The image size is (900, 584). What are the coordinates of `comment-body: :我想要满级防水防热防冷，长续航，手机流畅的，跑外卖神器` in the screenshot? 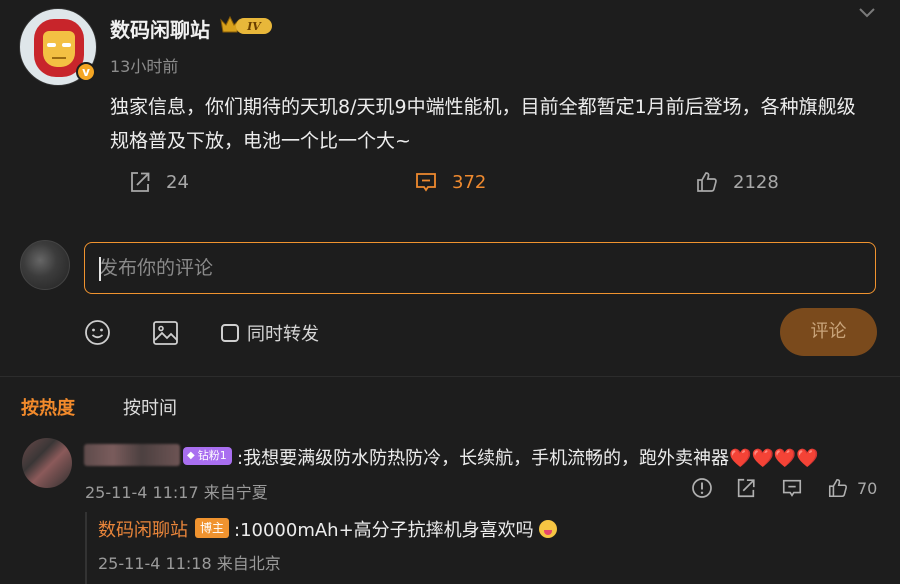 It's located at (483, 458).